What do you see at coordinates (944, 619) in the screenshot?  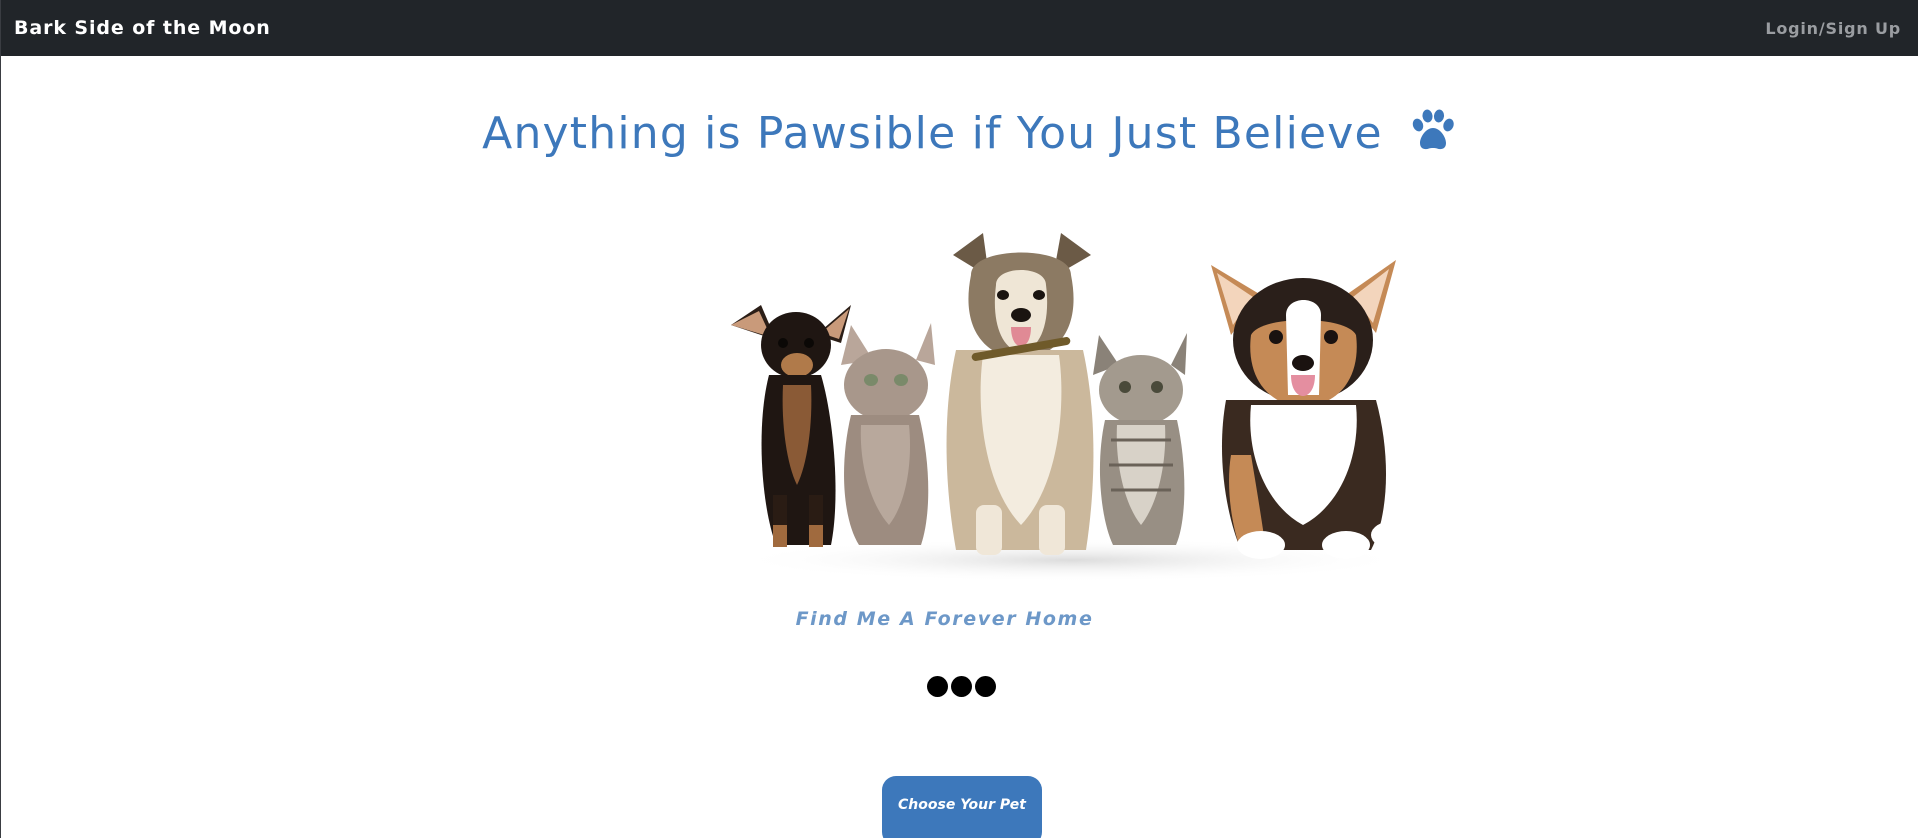 I see `tagline-text: Find Me A Forever Home` at bounding box center [944, 619].